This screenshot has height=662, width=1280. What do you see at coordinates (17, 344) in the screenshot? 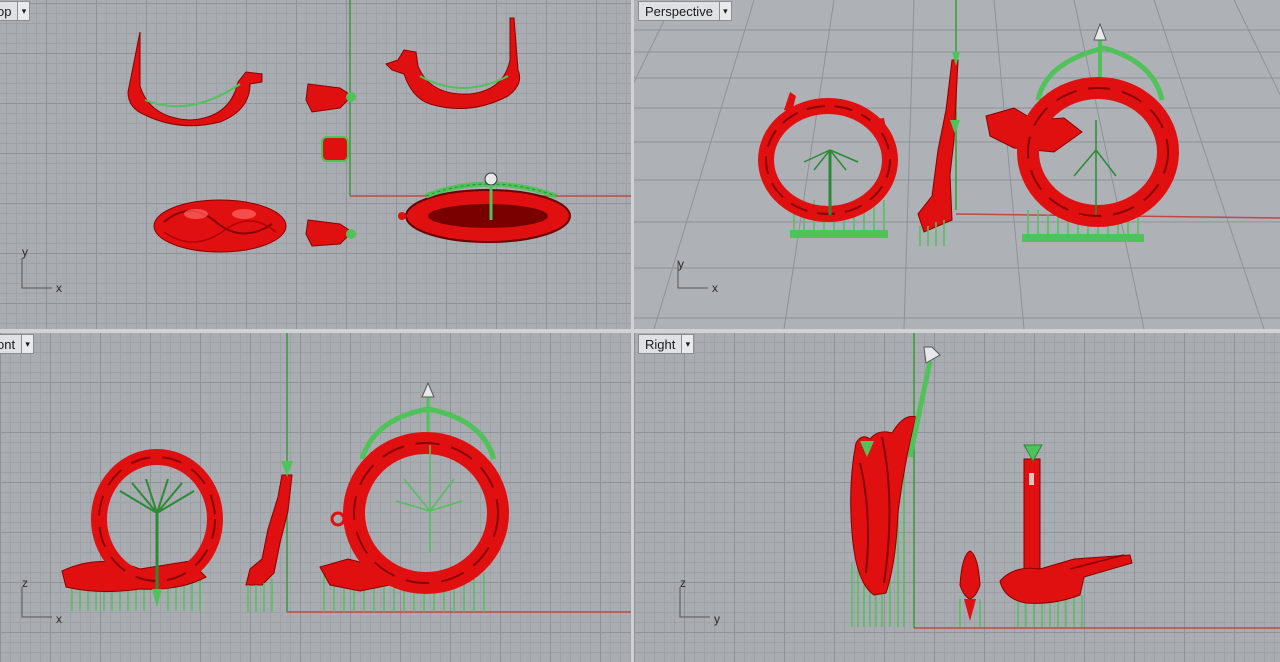
I see `front-viewport-tab: ont ▾` at bounding box center [17, 344].